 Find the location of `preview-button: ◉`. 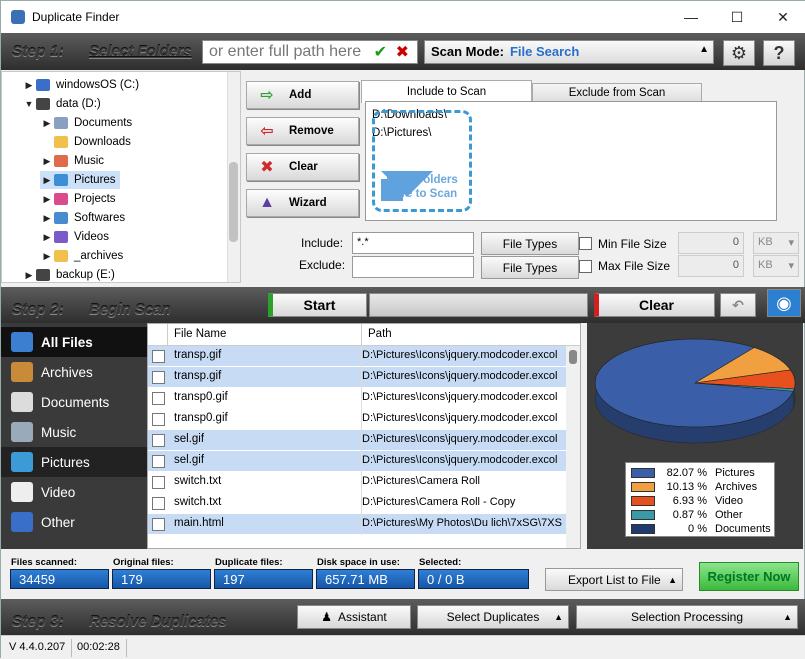

preview-button: ◉ is located at coordinates (784, 303).